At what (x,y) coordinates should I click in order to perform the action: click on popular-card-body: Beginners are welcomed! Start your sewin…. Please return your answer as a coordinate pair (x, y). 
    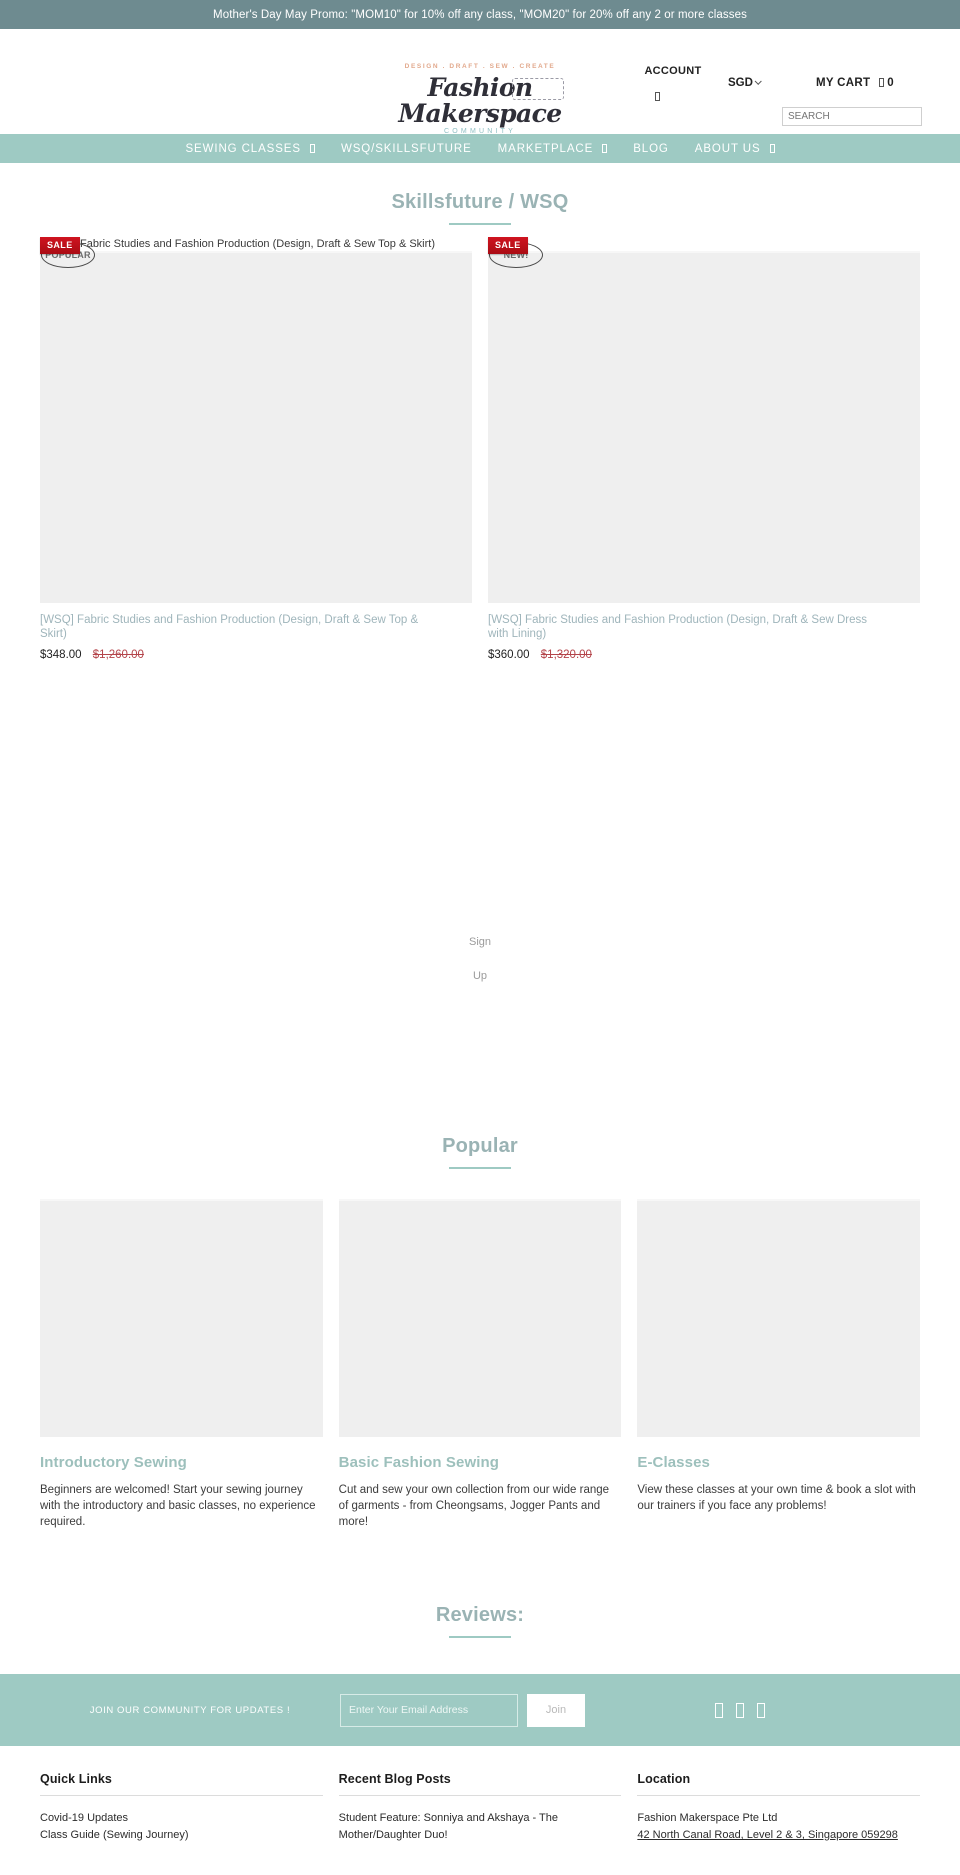
    Looking at the image, I should click on (178, 1506).